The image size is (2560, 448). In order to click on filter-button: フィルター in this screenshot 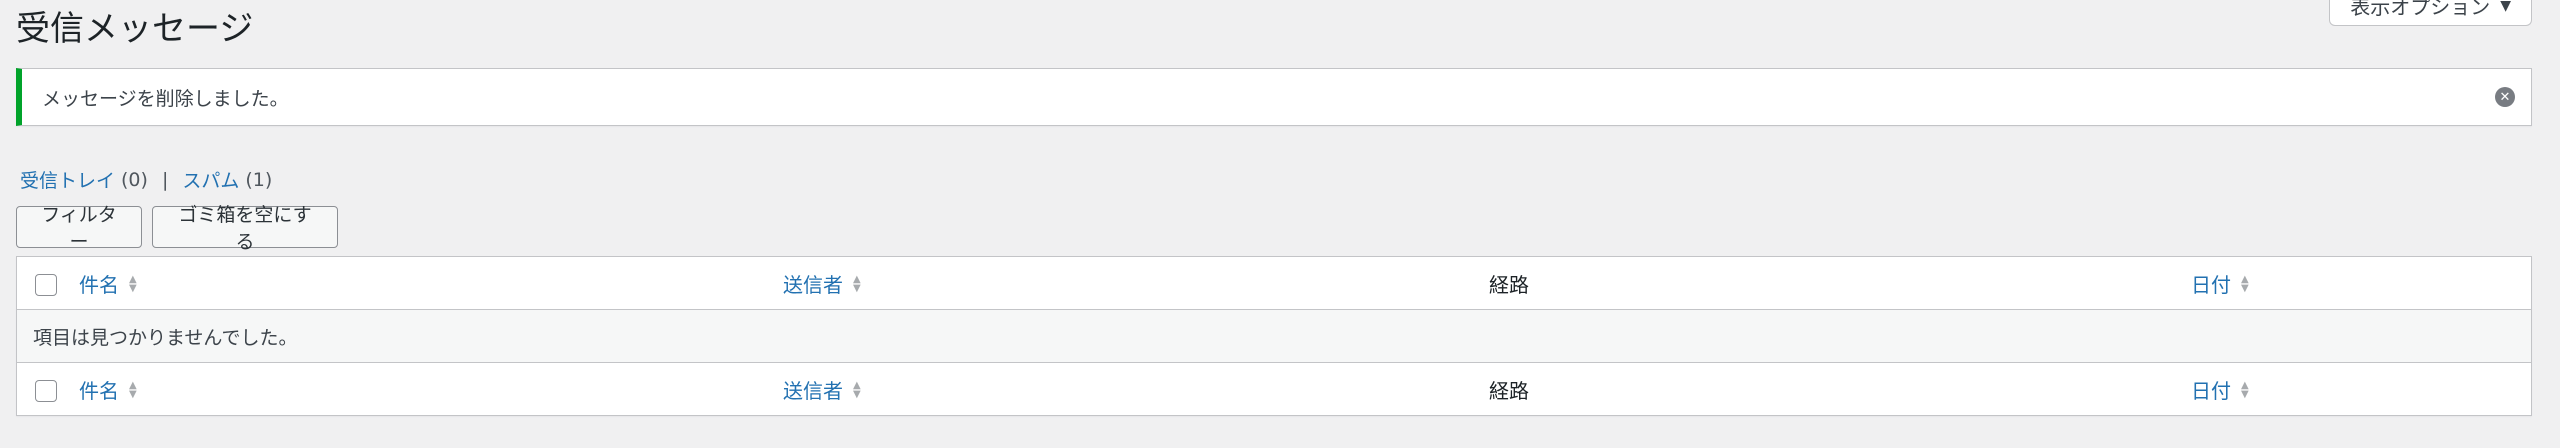, I will do `click(79, 228)`.